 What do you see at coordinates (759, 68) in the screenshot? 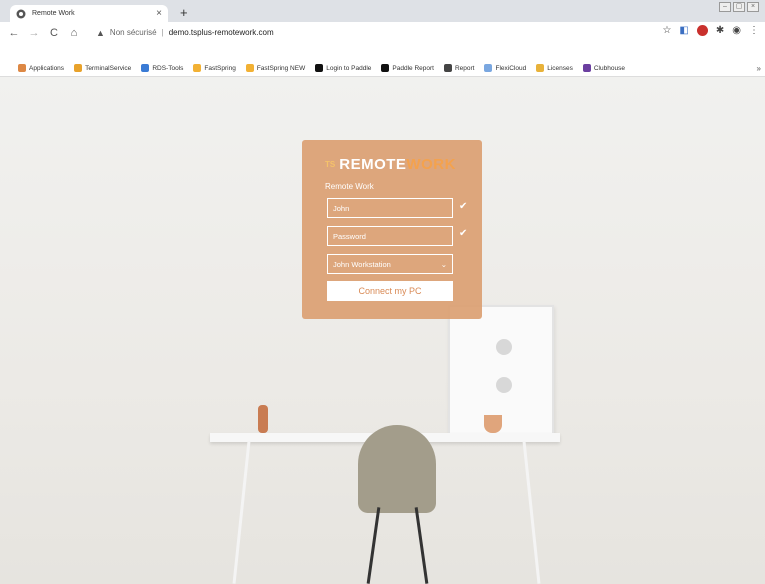
I see `bookmarks-more-icon: »` at bounding box center [759, 68].